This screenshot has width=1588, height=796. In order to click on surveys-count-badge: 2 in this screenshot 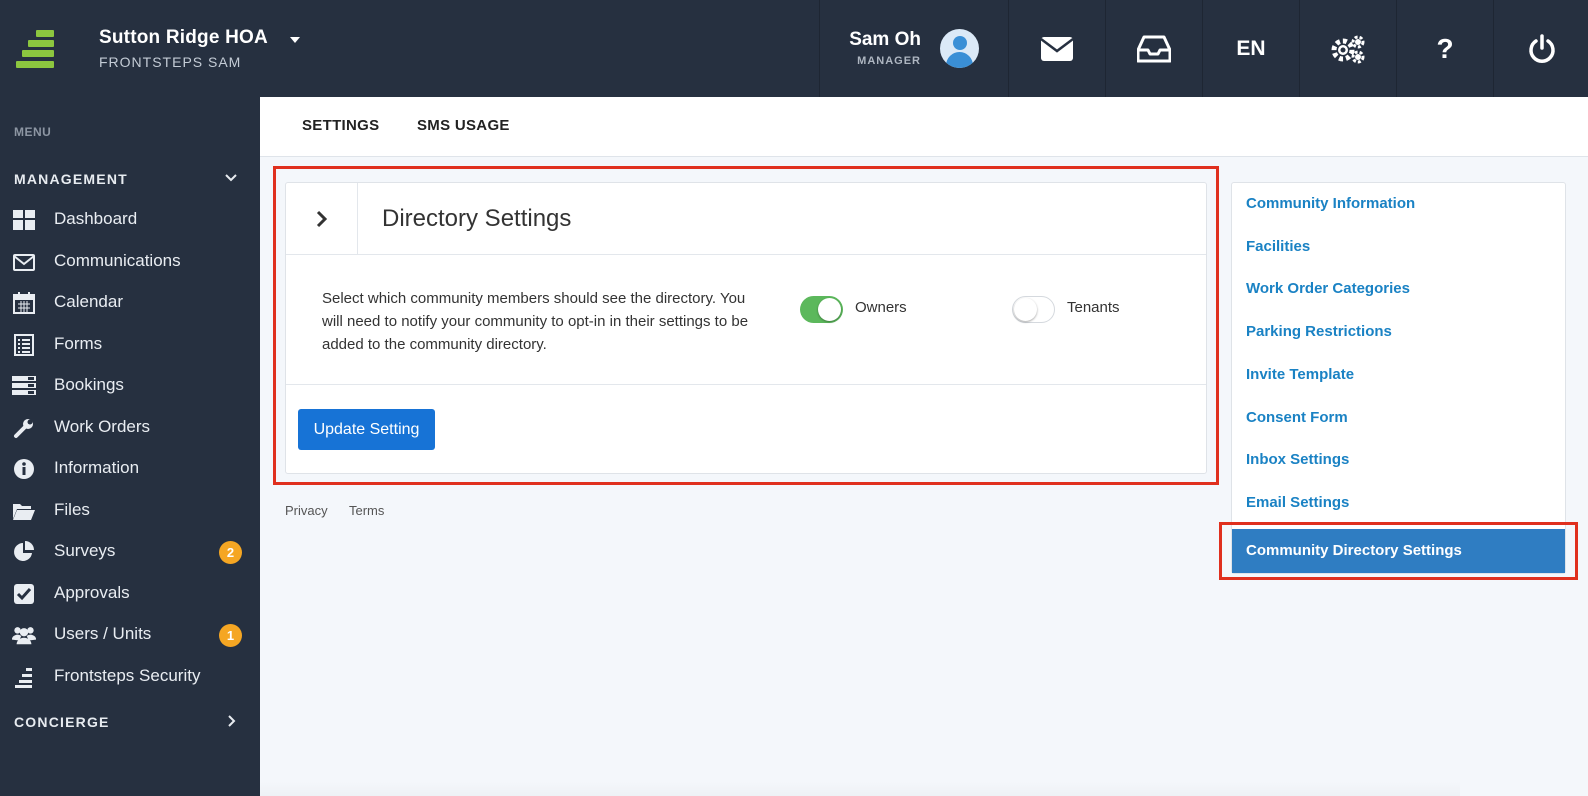, I will do `click(230, 552)`.